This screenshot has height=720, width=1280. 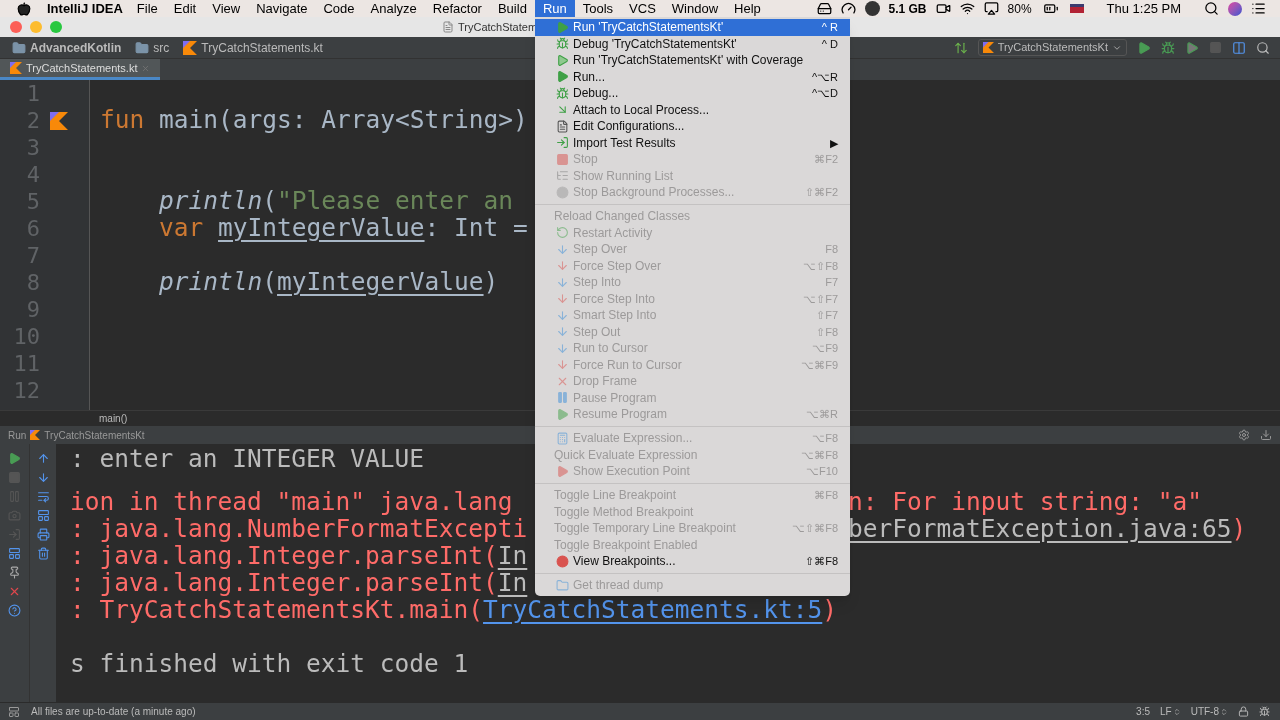 I want to click on airplay-icon, so click(x=991, y=8).